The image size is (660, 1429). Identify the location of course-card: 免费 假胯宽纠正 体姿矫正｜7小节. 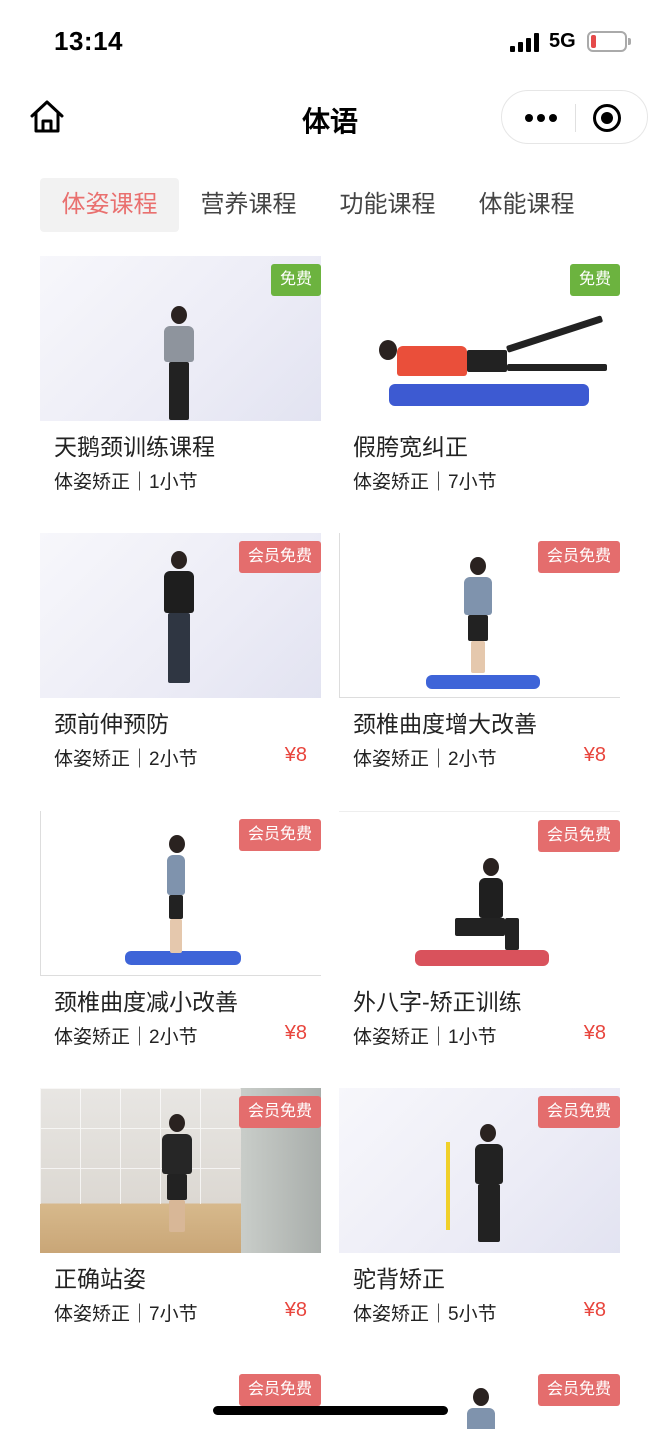
(479, 384).